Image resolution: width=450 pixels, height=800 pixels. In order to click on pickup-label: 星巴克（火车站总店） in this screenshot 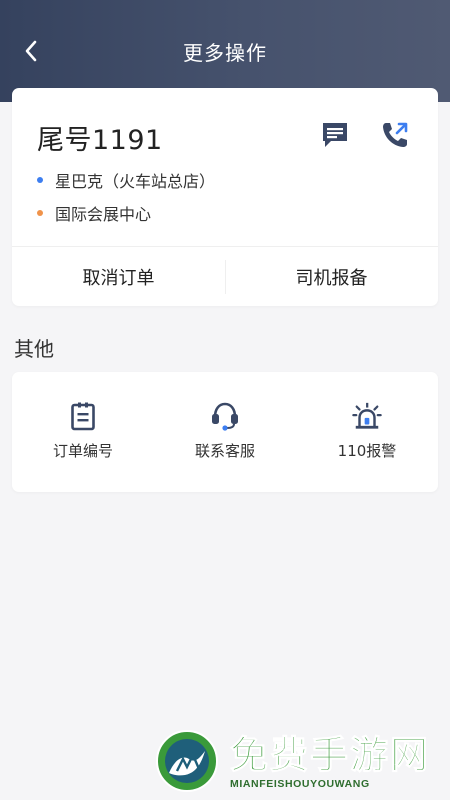, I will do `click(135, 181)`.